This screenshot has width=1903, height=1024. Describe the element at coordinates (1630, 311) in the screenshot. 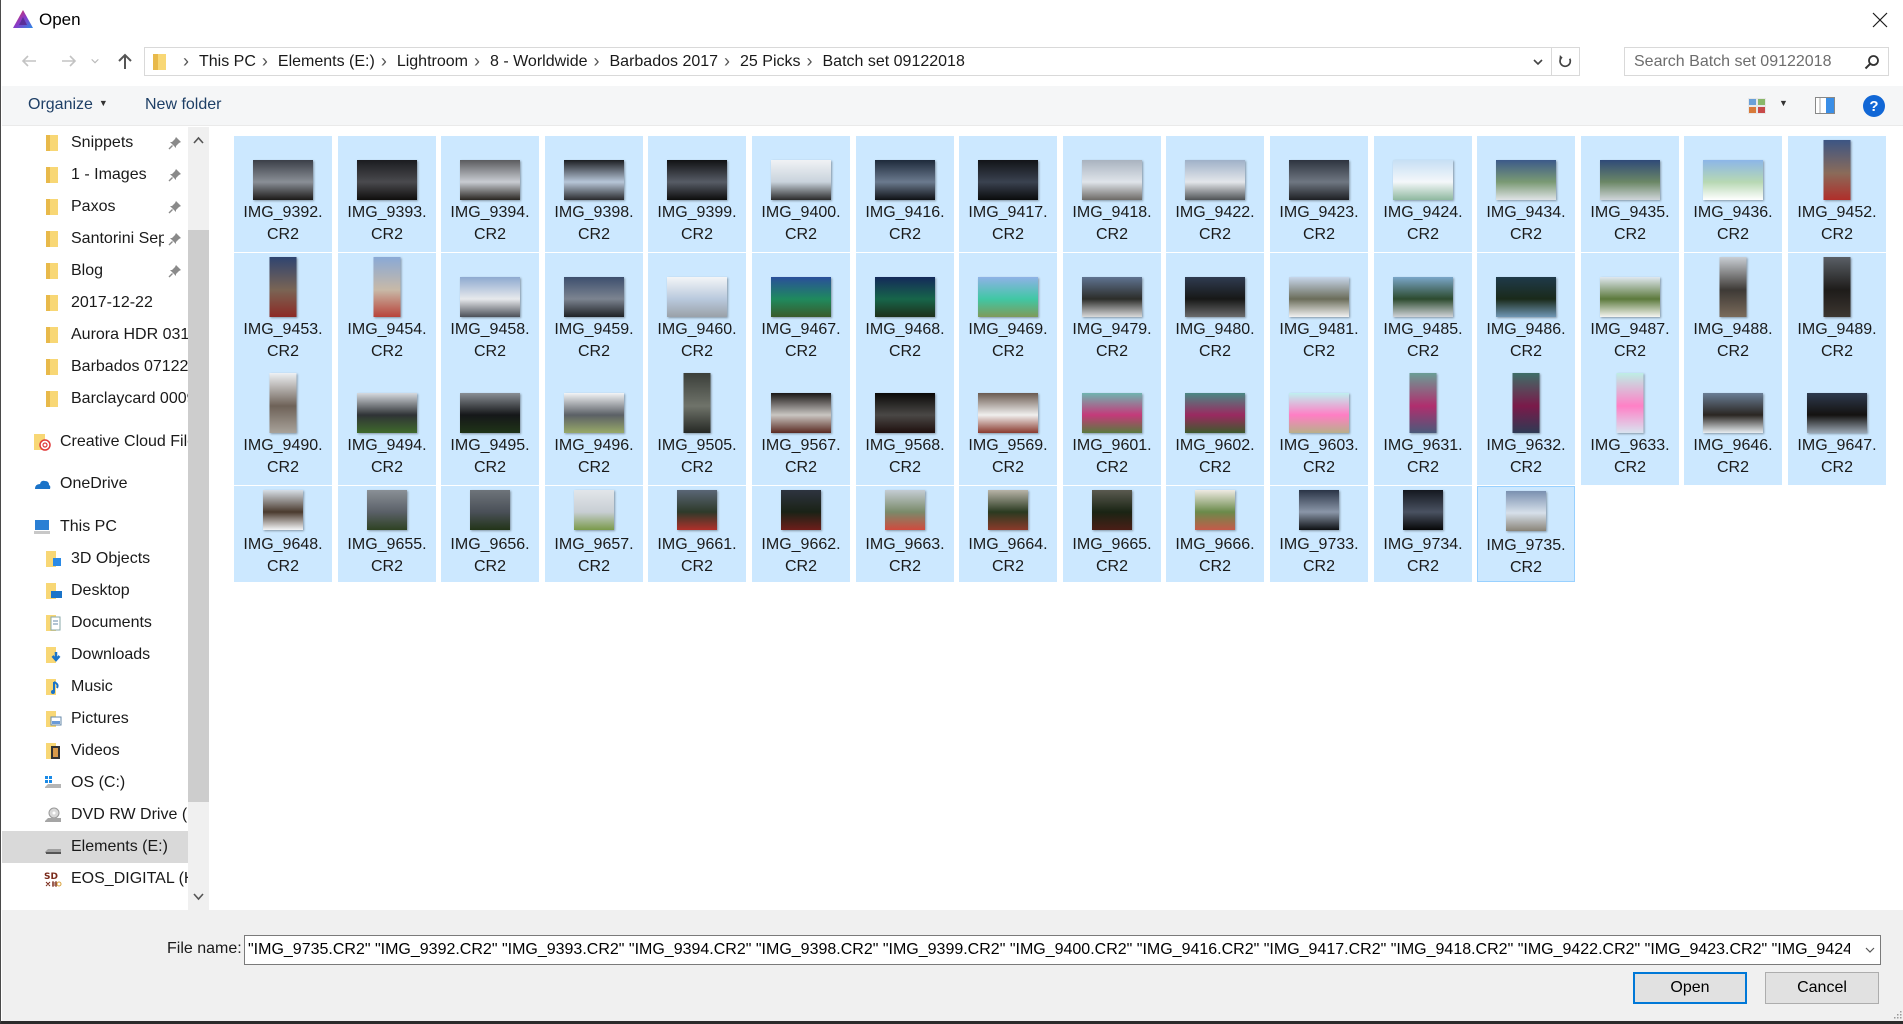

I see `file-item: IMG_9487. CR2` at that location.